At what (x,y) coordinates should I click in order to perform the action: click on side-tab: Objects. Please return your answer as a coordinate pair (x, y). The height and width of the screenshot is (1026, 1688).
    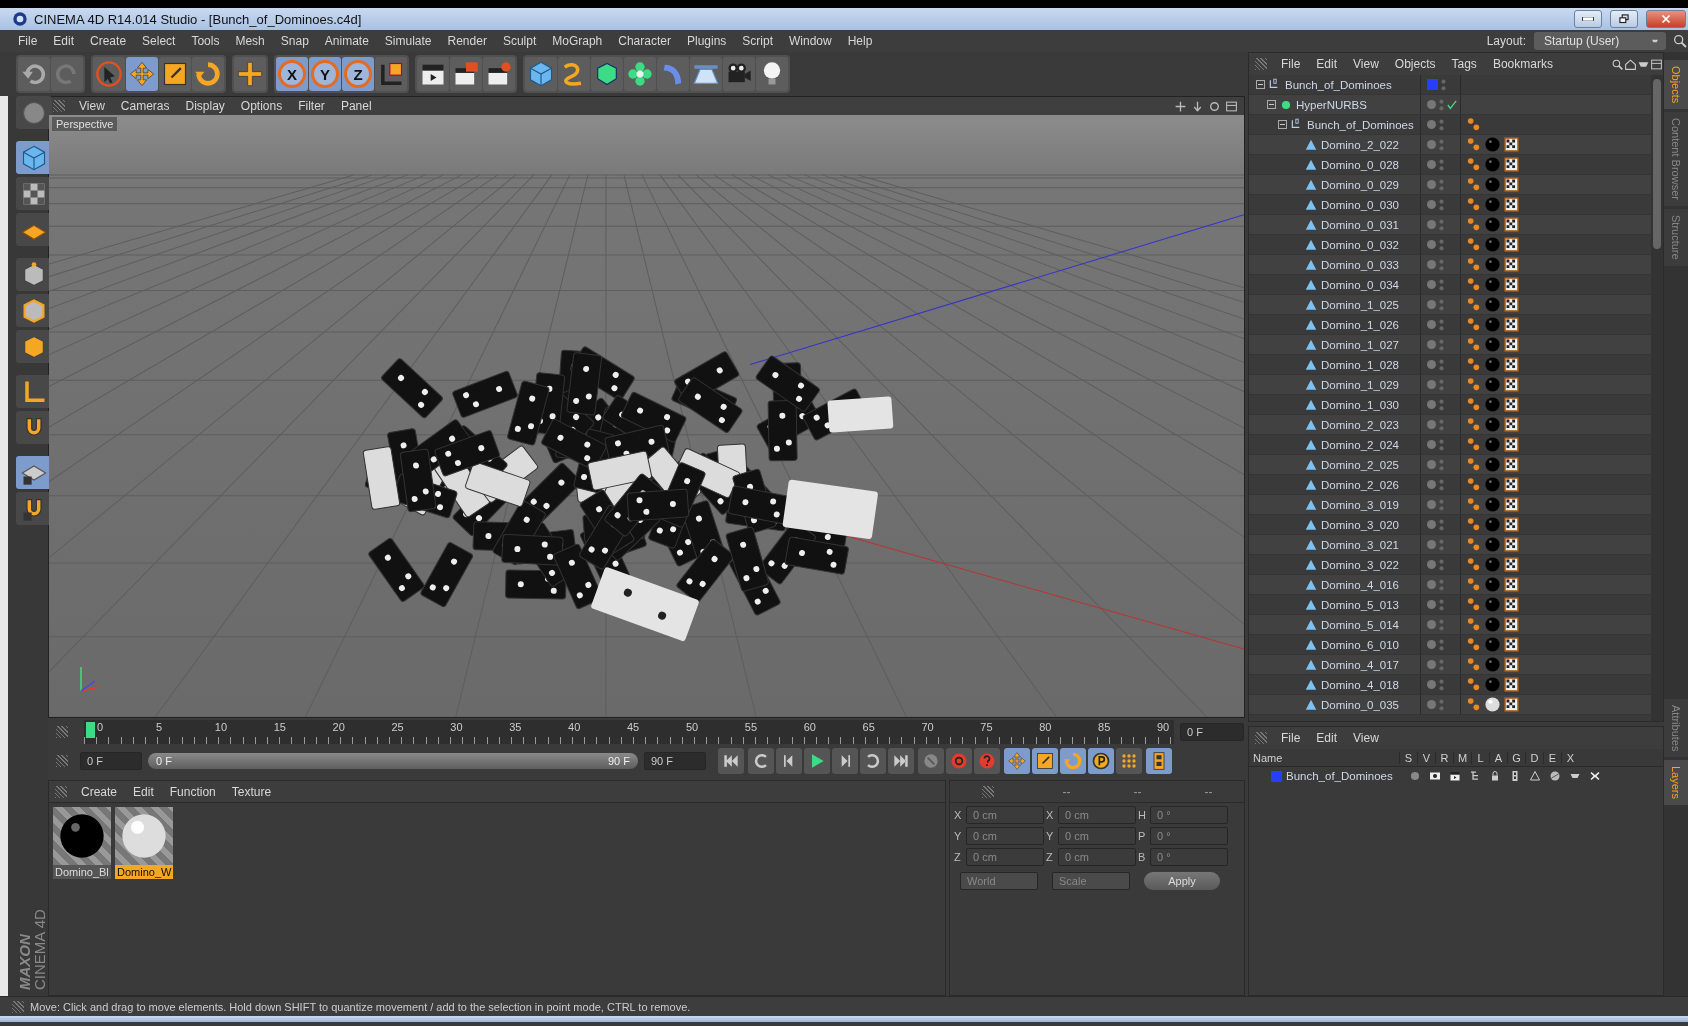
    Looking at the image, I should click on (1676, 85).